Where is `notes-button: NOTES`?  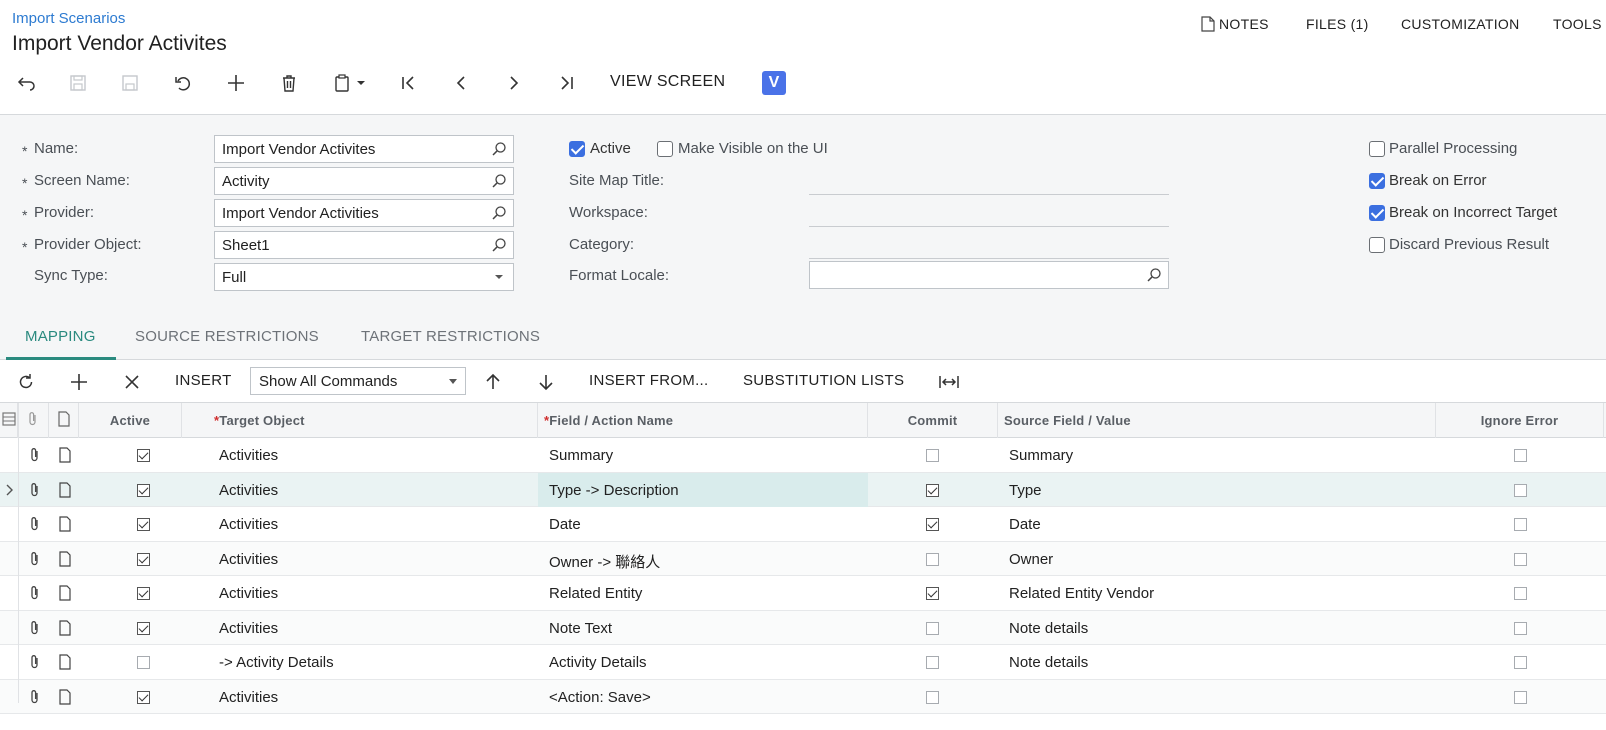 notes-button: NOTES is located at coordinates (1235, 24).